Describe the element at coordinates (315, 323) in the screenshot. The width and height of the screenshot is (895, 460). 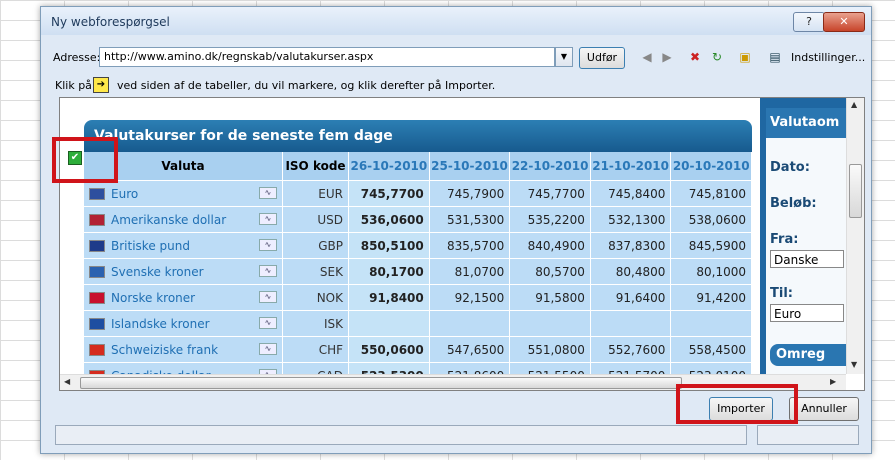
I see `iso-code-cell: ISK` at that location.